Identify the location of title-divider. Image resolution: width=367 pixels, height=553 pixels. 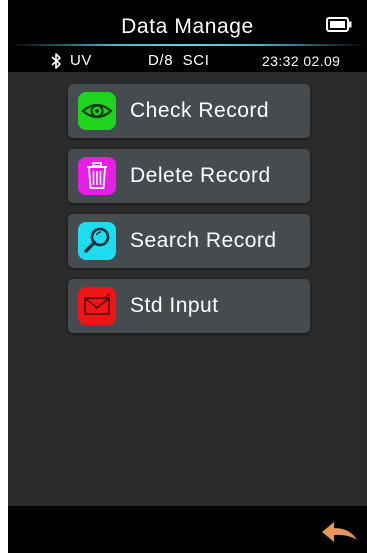
(187, 45).